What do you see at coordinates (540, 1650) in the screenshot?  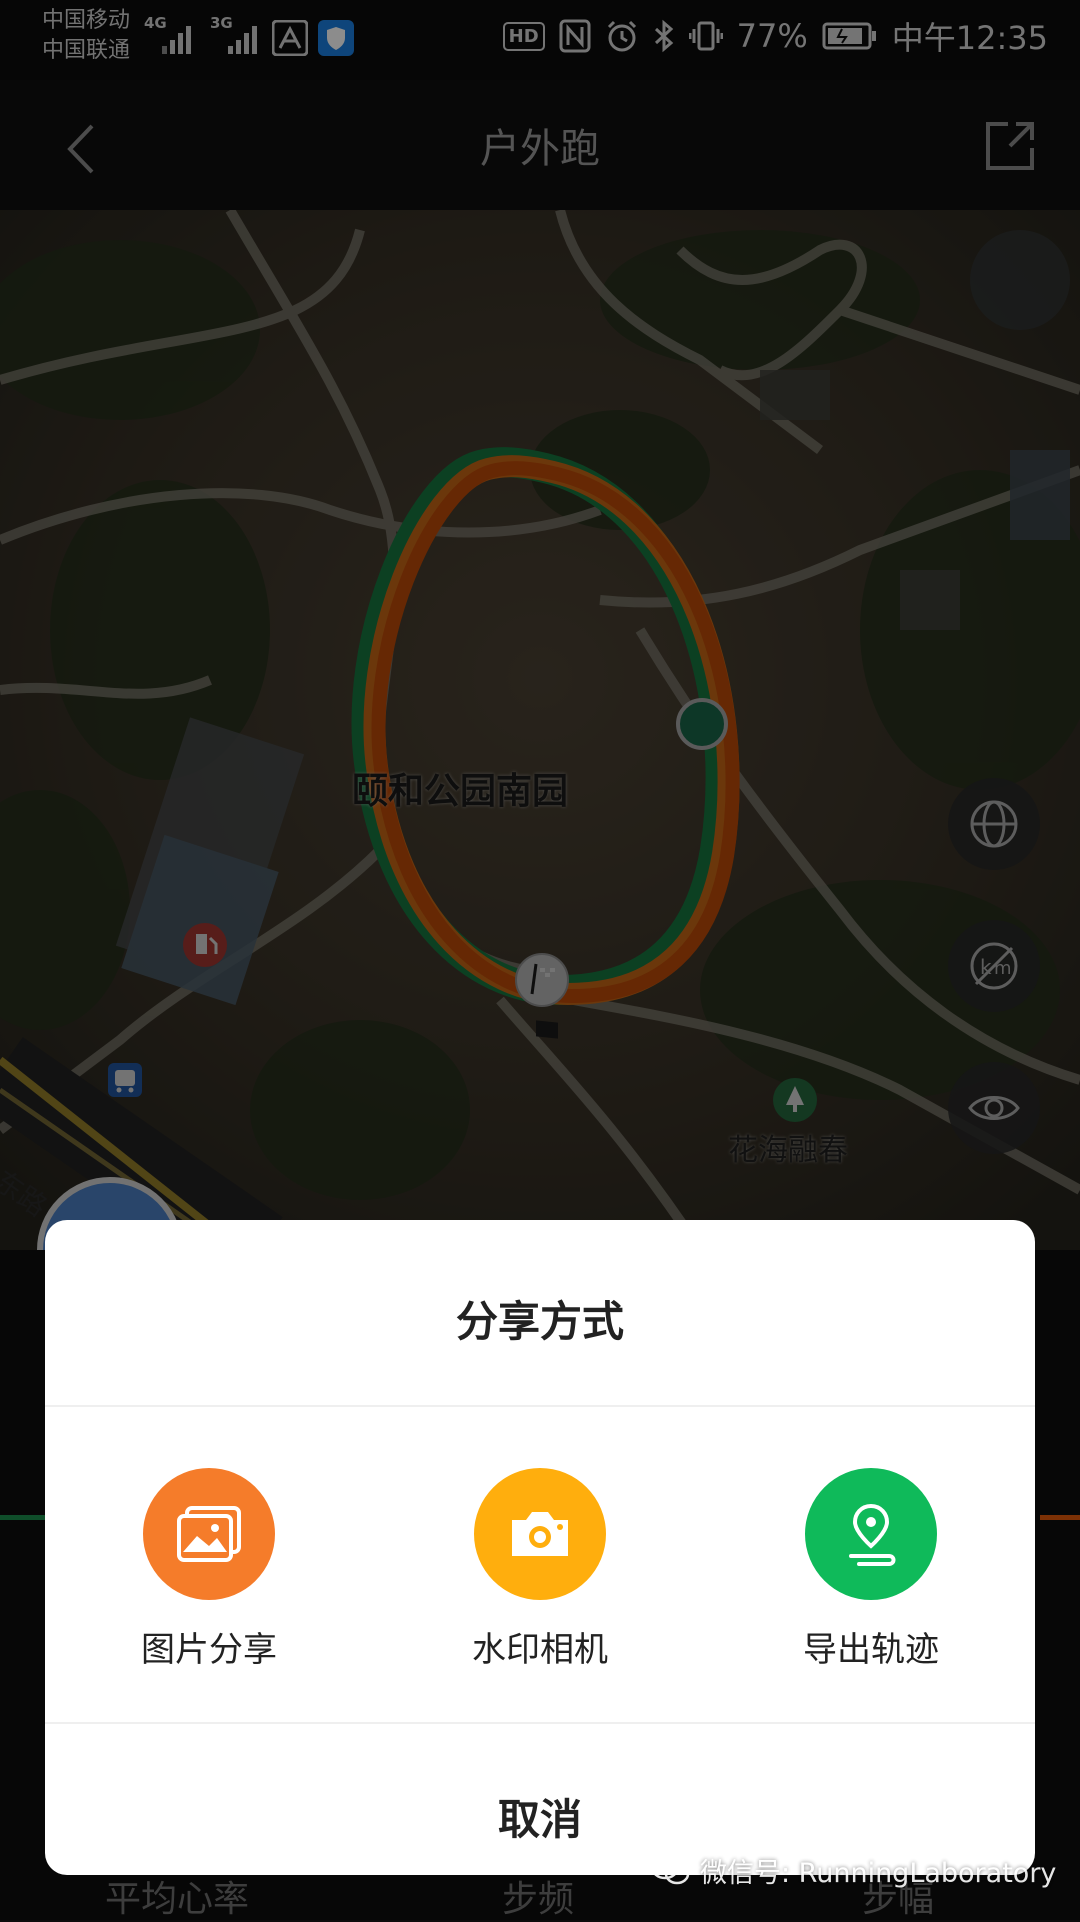 I see `option-label: 水印相机` at bounding box center [540, 1650].